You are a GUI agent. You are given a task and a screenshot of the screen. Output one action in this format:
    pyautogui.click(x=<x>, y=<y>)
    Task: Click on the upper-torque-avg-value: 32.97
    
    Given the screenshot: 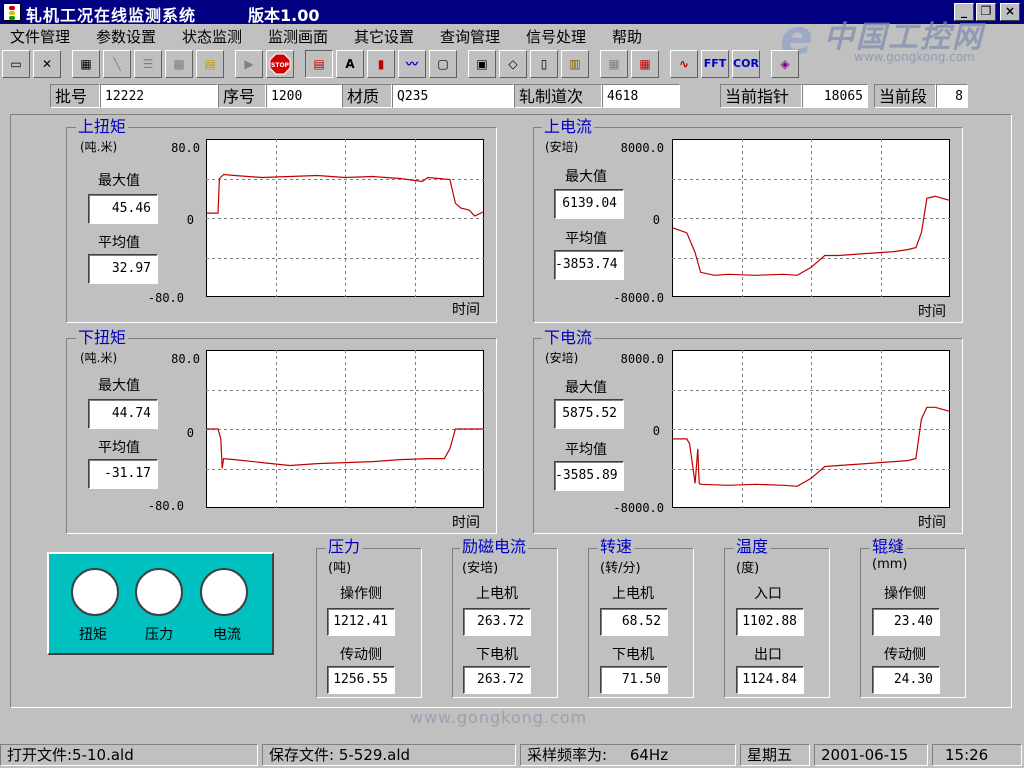 What is the action you would take?
    pyautogui.click(x=123, y=269)
    